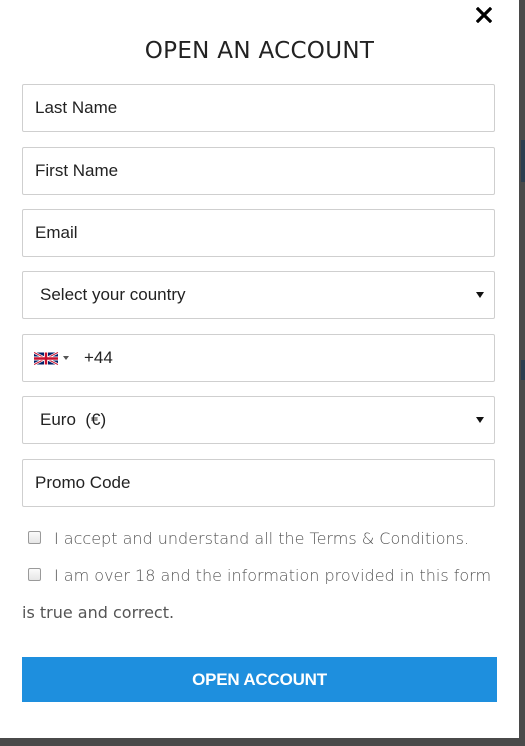 This screenshot has width=525, height=746. I want to click on close-button, so click(484, 15).